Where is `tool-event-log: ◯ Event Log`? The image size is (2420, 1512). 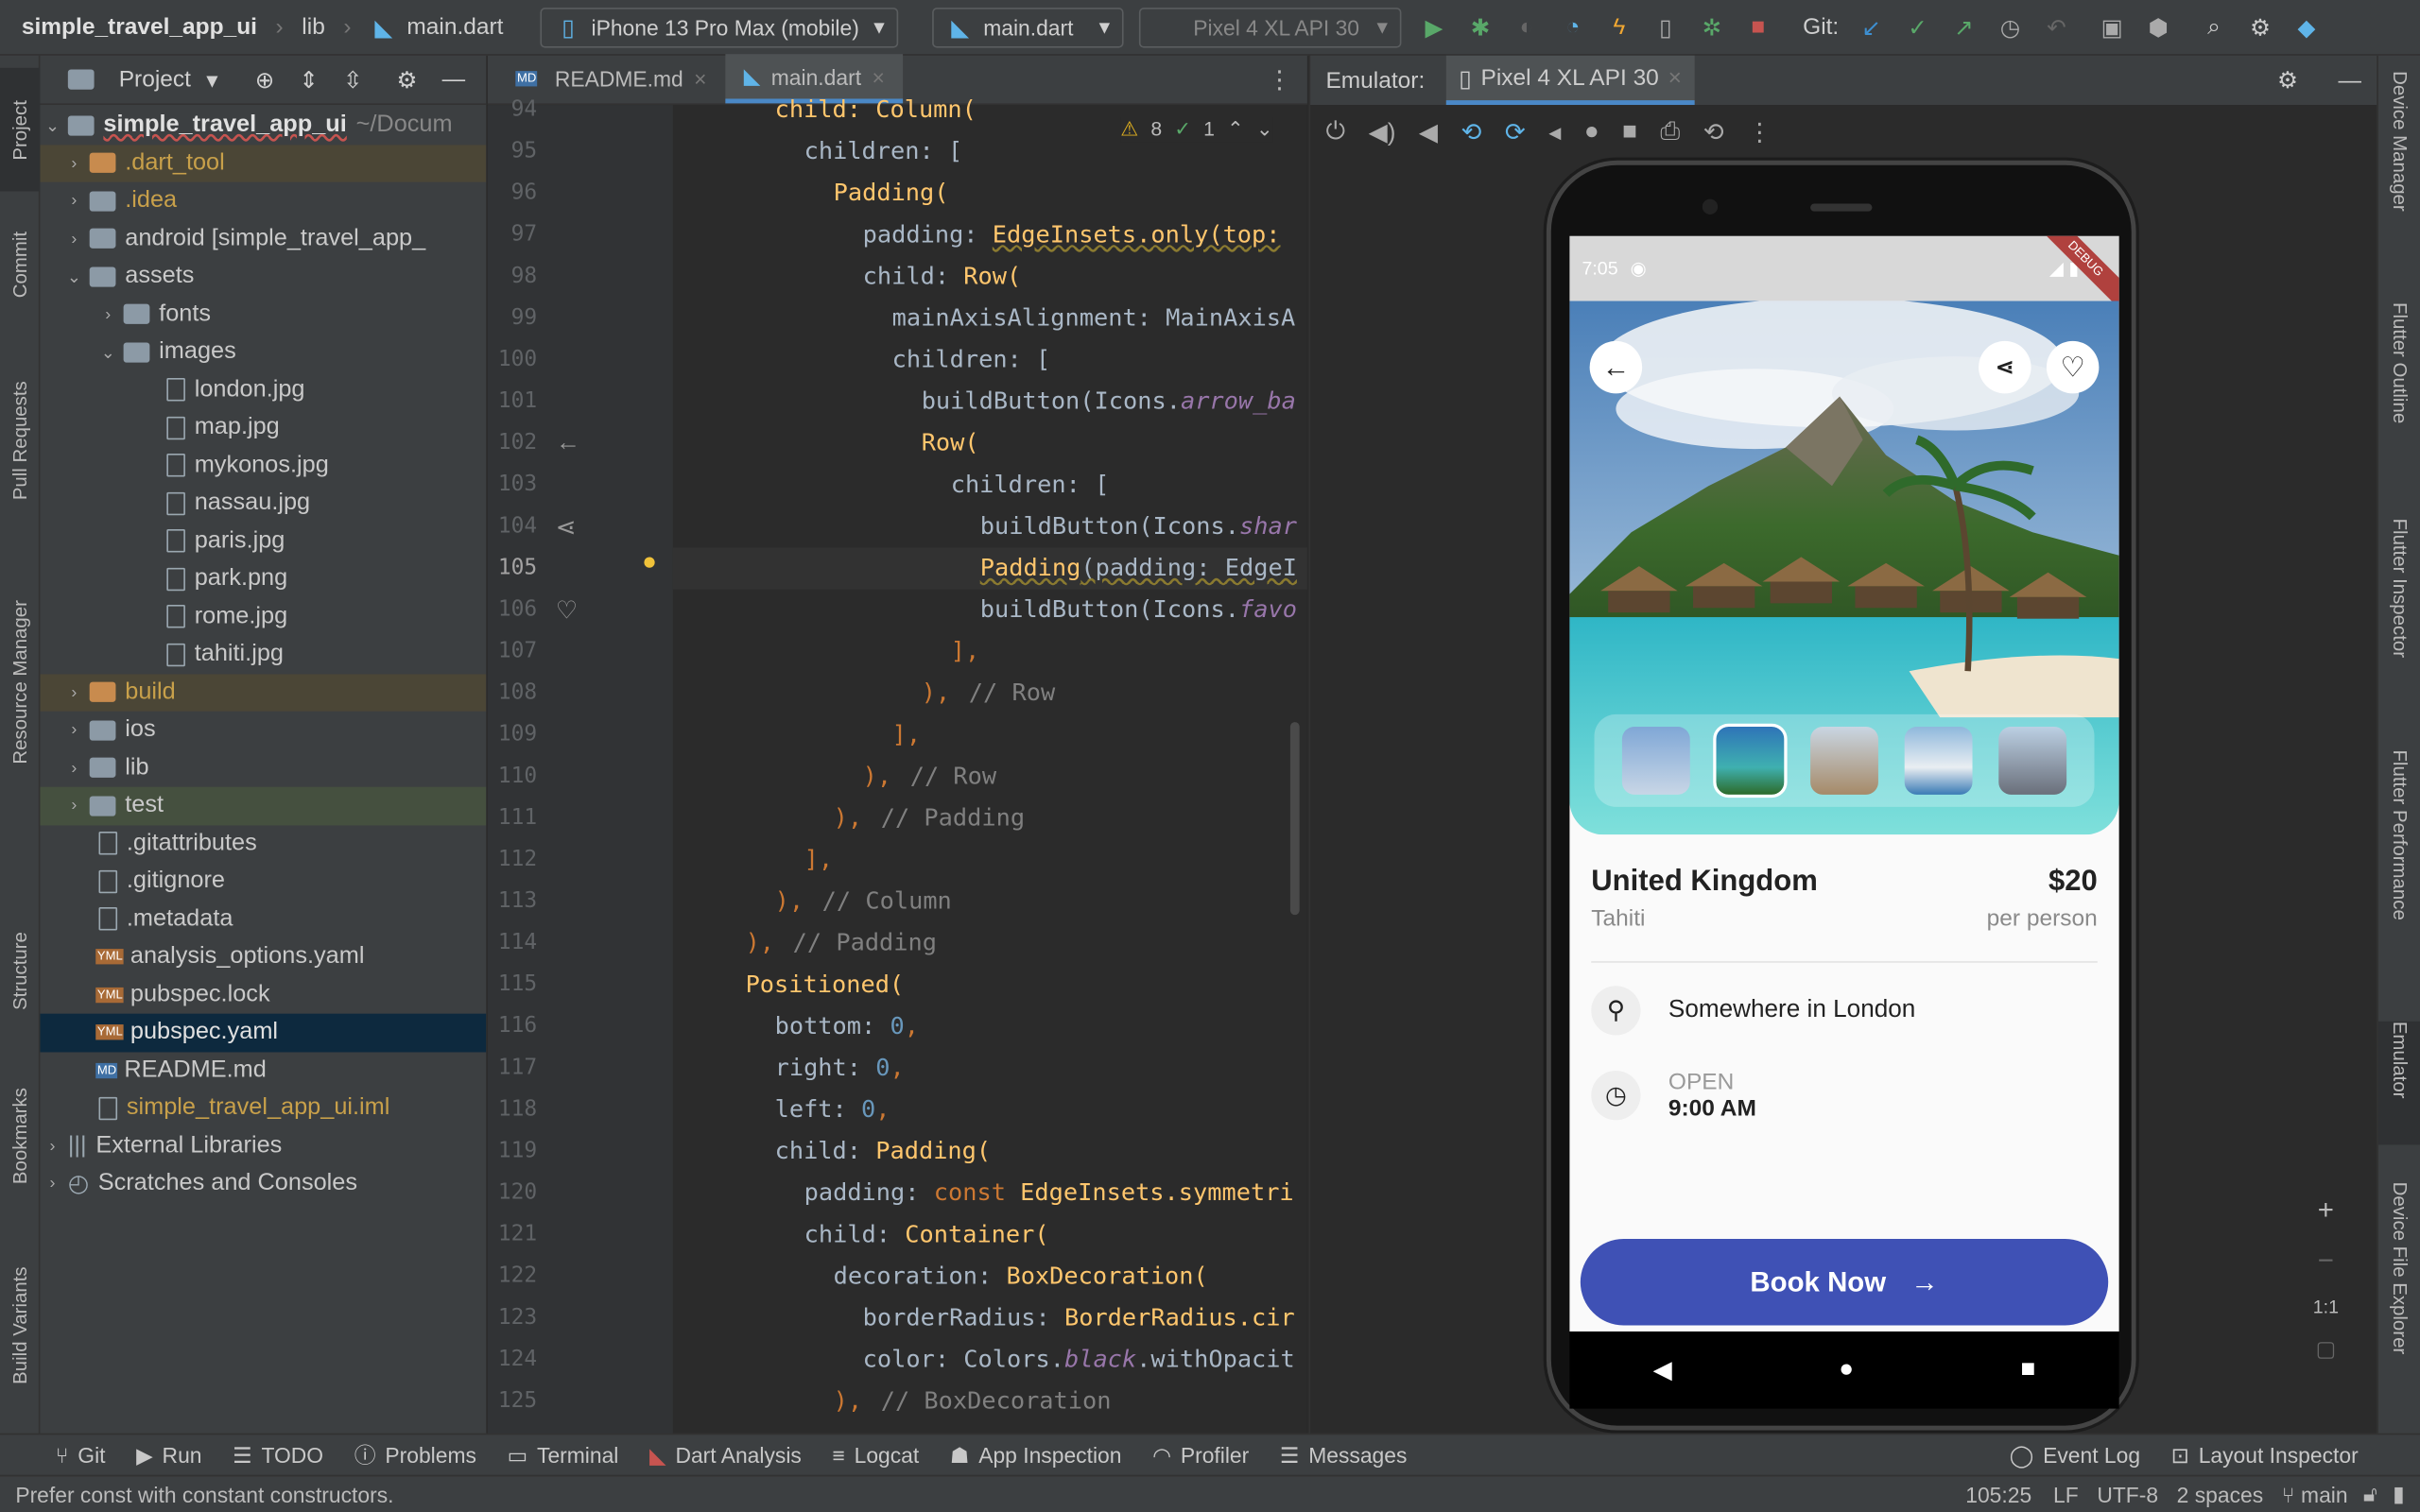
tool-event-log: ◯ Event Log is located at coordinates (2075, 1455).